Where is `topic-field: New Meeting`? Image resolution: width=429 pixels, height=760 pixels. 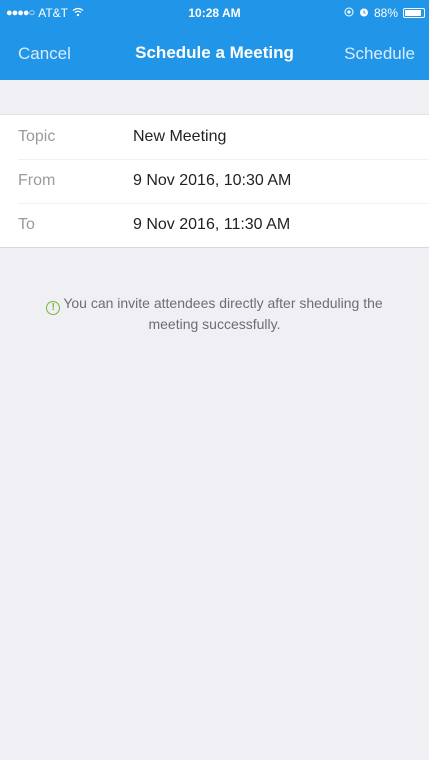 topic-field: New Meeting is located at coordinates (179, 137).